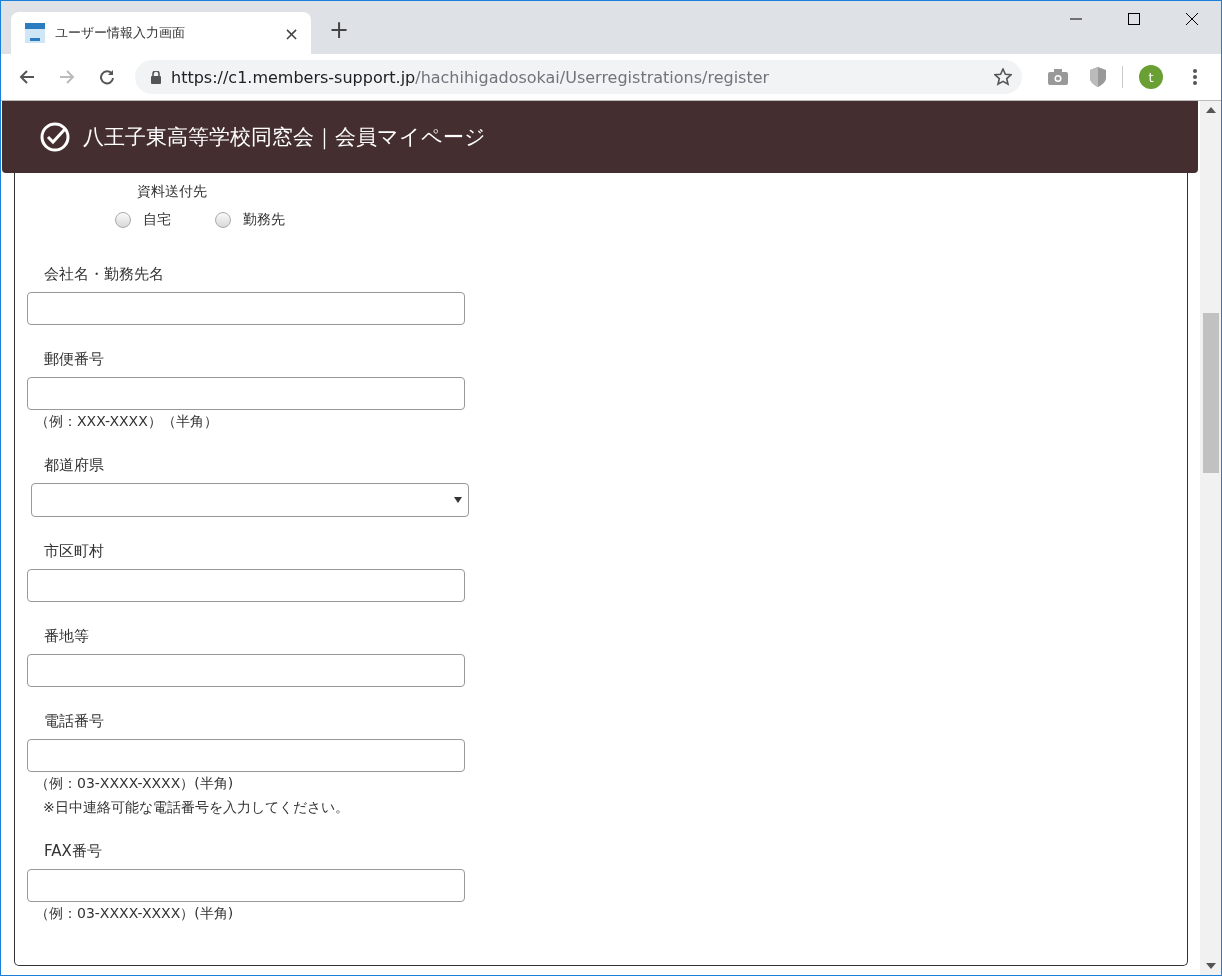 The height and width of the screenshot is (976, 1222). What do you see at coordinates (74, 359) in the screenshot?
I see `field-label: 郵便番号` at bounding box center [74, 359].